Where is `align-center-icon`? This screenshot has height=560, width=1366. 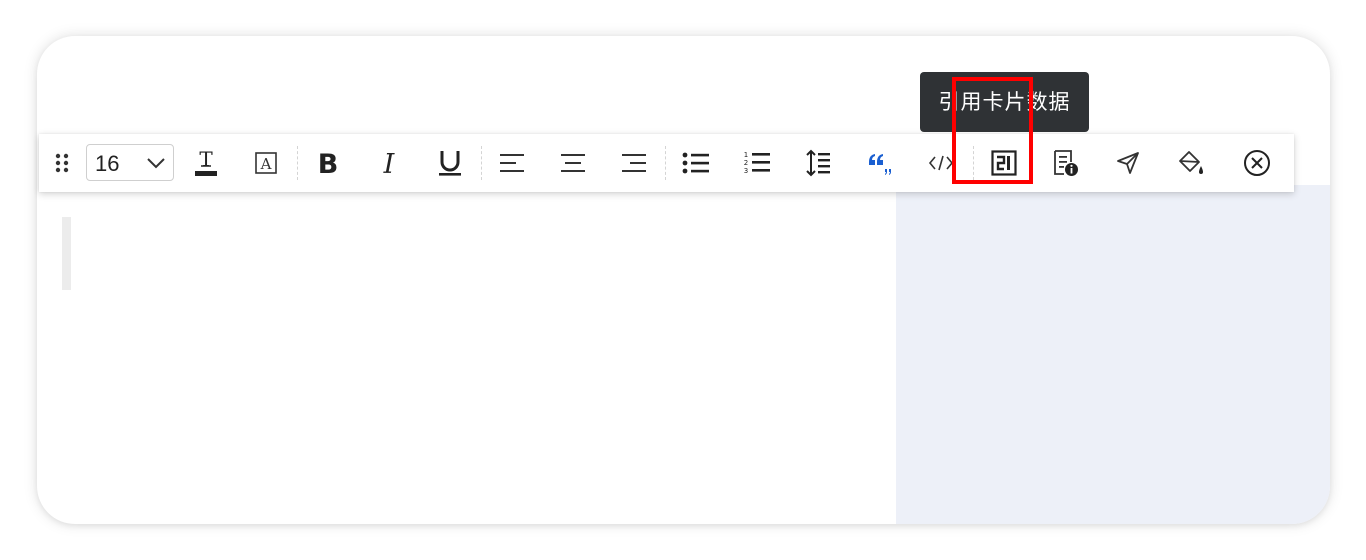 align-center-icon is located at coordinates (573, 163).